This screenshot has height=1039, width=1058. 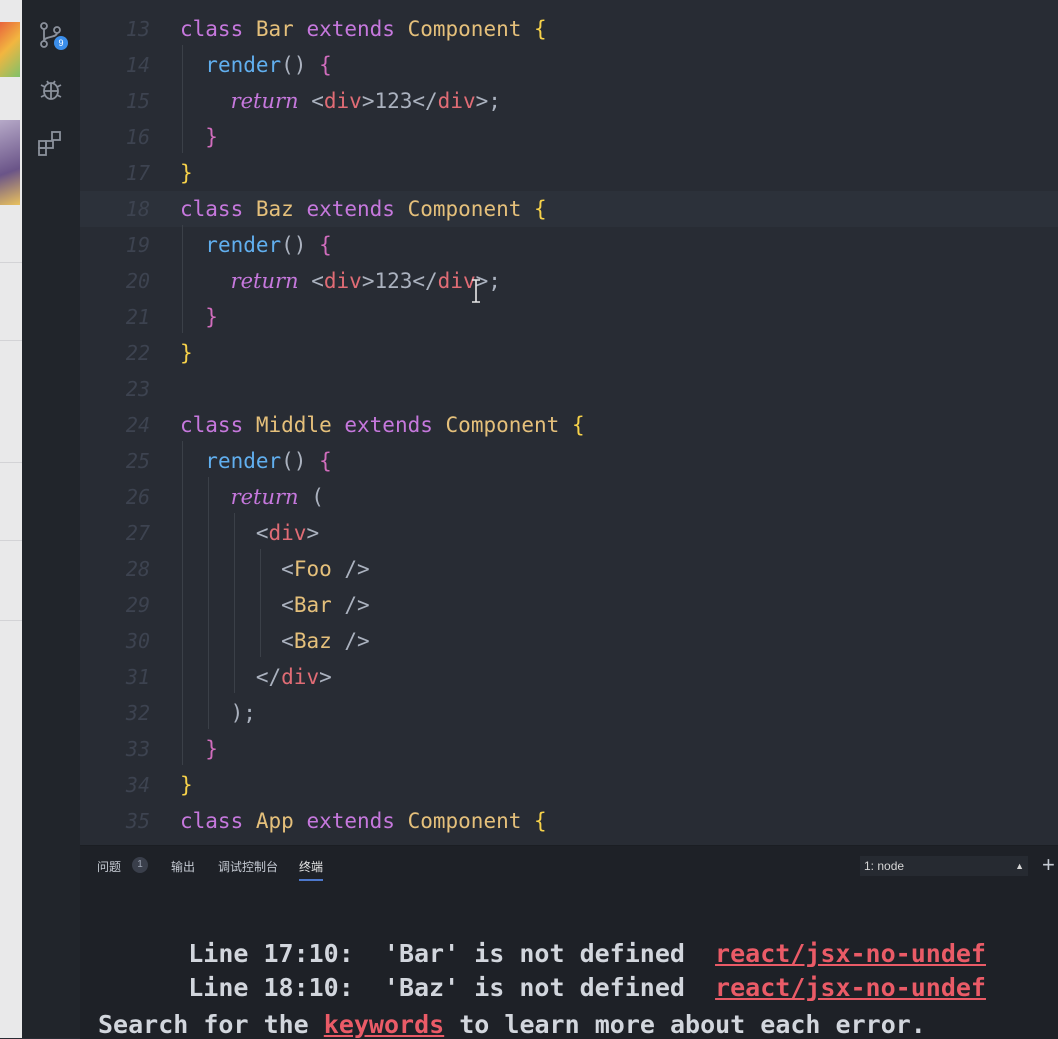 What do you see at coordinates (569, 137) in the screenshot?
I see `code-line: 16 }` at bounding box center [569, 137].